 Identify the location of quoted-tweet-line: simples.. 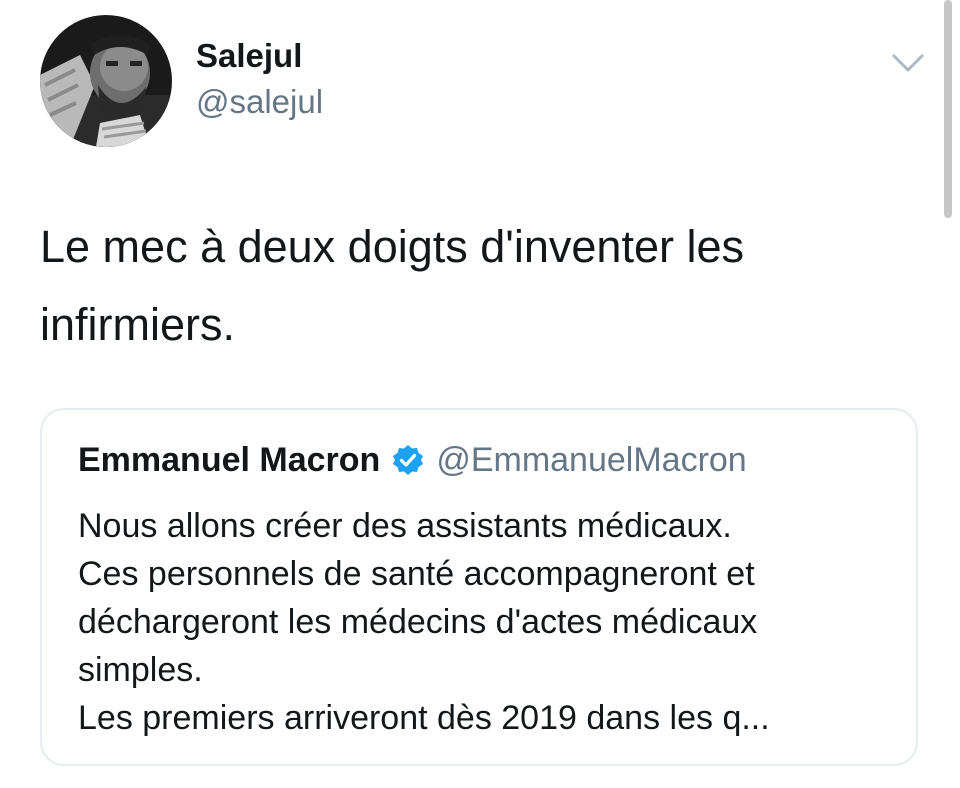
(140, 670).